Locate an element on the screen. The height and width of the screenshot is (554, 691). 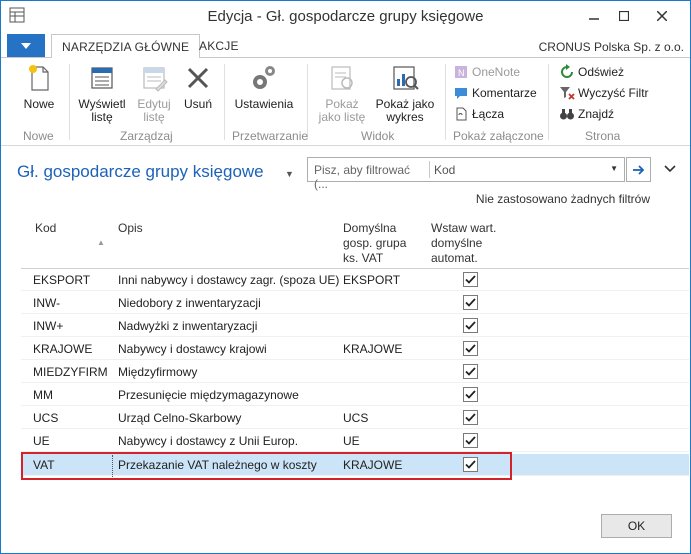
collapse-chevron-icon is located at coordinates (670, 169).